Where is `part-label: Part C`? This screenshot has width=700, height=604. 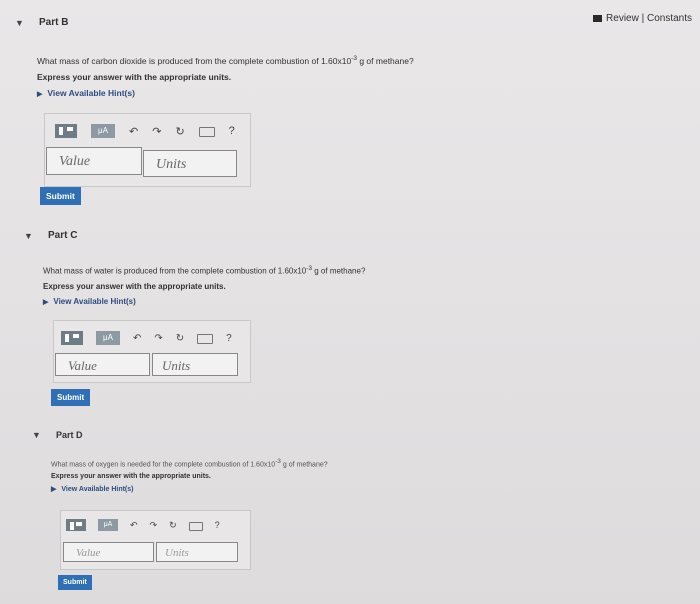
part-label: Part C is located at coordinates (63, 235).